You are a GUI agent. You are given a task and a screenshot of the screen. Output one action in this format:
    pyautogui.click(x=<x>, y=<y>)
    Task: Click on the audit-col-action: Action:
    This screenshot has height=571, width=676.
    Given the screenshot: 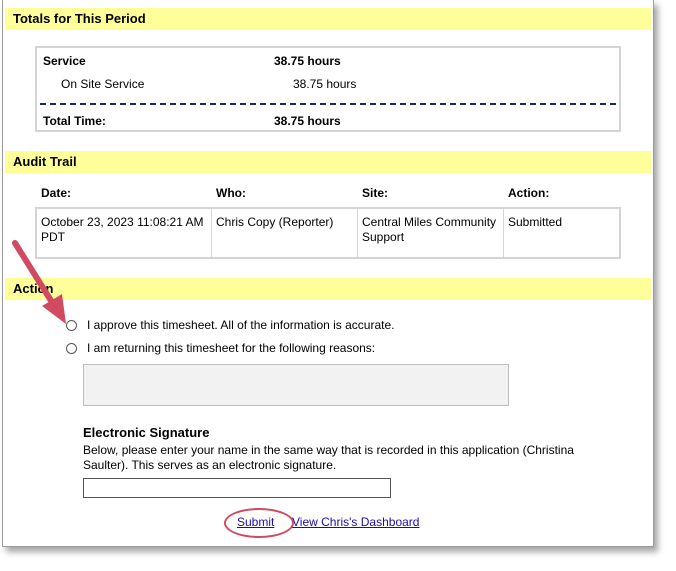 What is the action you would take?
    pyautogui.click(x=529, y=193)
    